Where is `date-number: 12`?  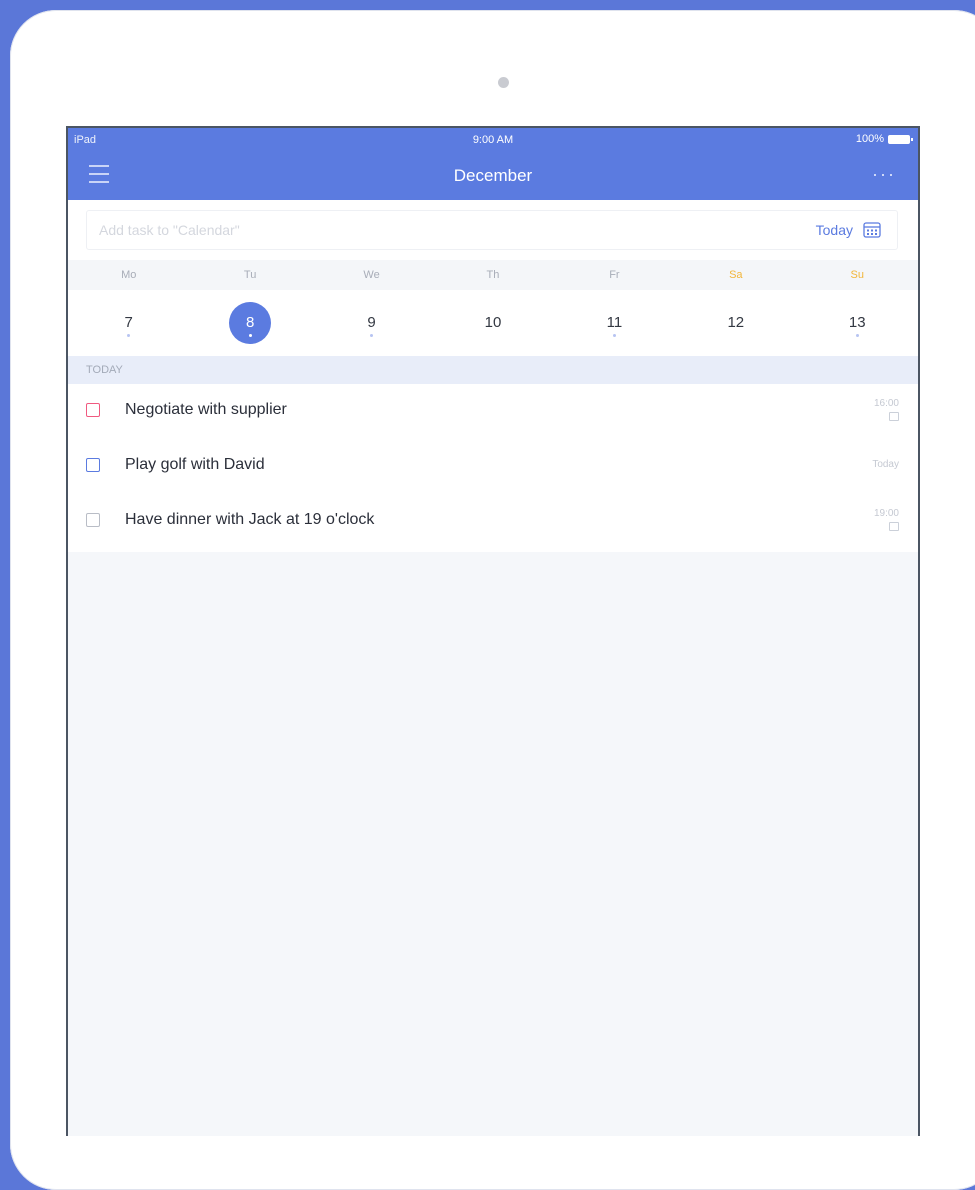
date-number: 12 is located at coordinates (736, 322).